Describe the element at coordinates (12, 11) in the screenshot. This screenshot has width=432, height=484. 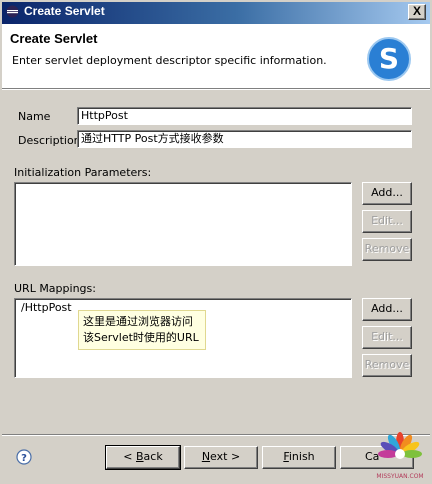
I see `eclipse-icon` at that location.